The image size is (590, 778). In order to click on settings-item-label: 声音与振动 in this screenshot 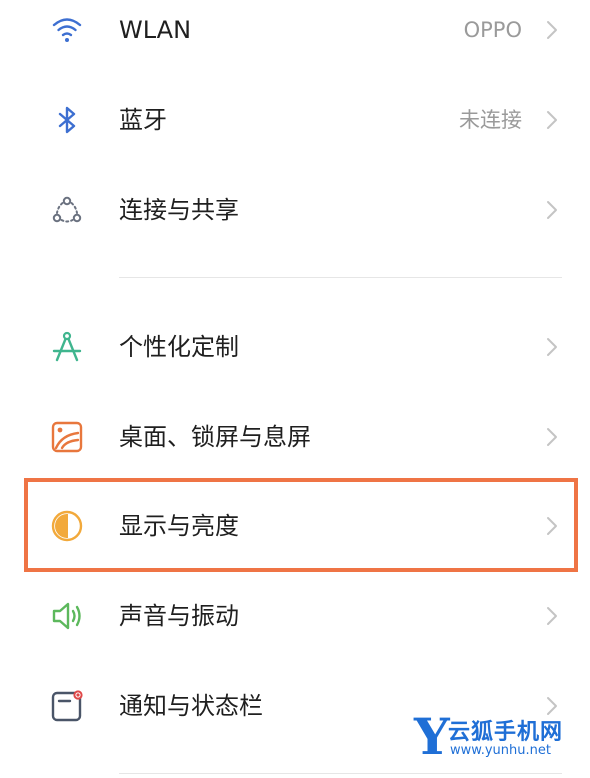, I will do `click(179, 616)`.